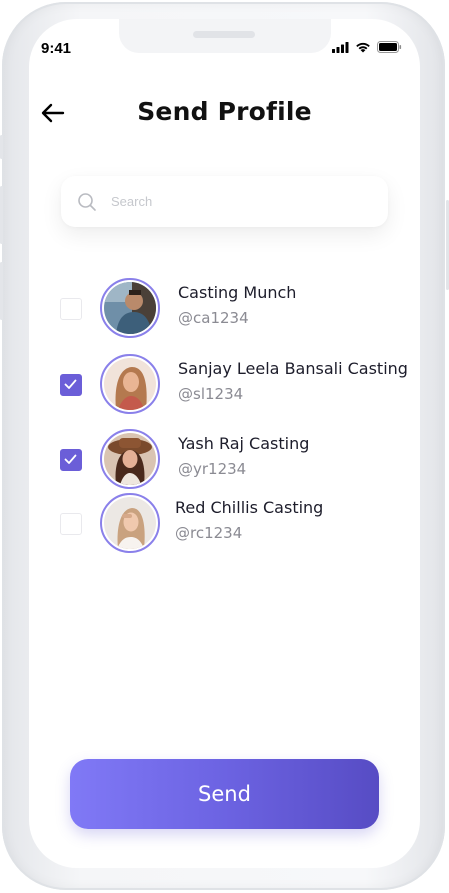  What do you see at coordinates (213, 318) in the screenshot?
I see `contact-handle: @ca1234` at bounding box center [213, 318].